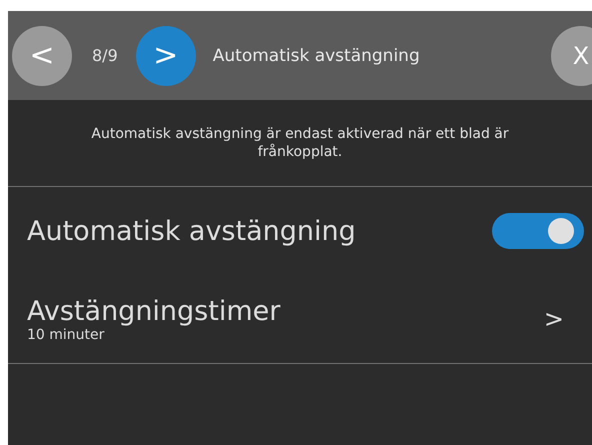 This screenshot has width=592, height=445. What do you see at coordinates (191, 231) in the screenshot?
I see `setting-label: Automatisk avstängning` at bounding box center [191, 231].